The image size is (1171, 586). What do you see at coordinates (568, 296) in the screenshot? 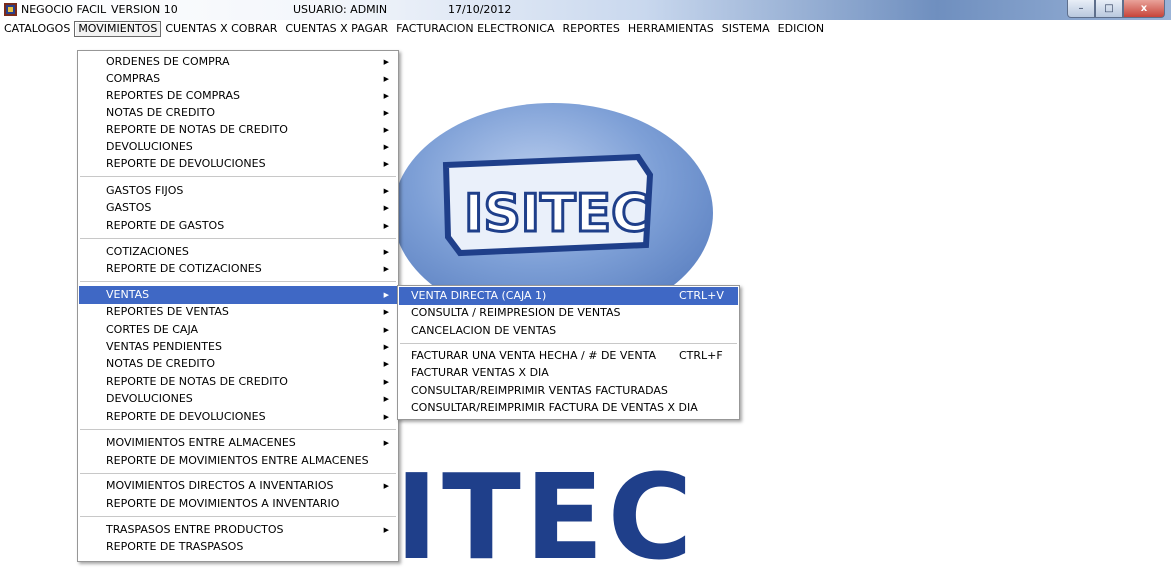
I see `menu-item-venta-directa: VENTA DIRECTA (CAJA 1) CTRL+V` at bounding box center [568, 296].